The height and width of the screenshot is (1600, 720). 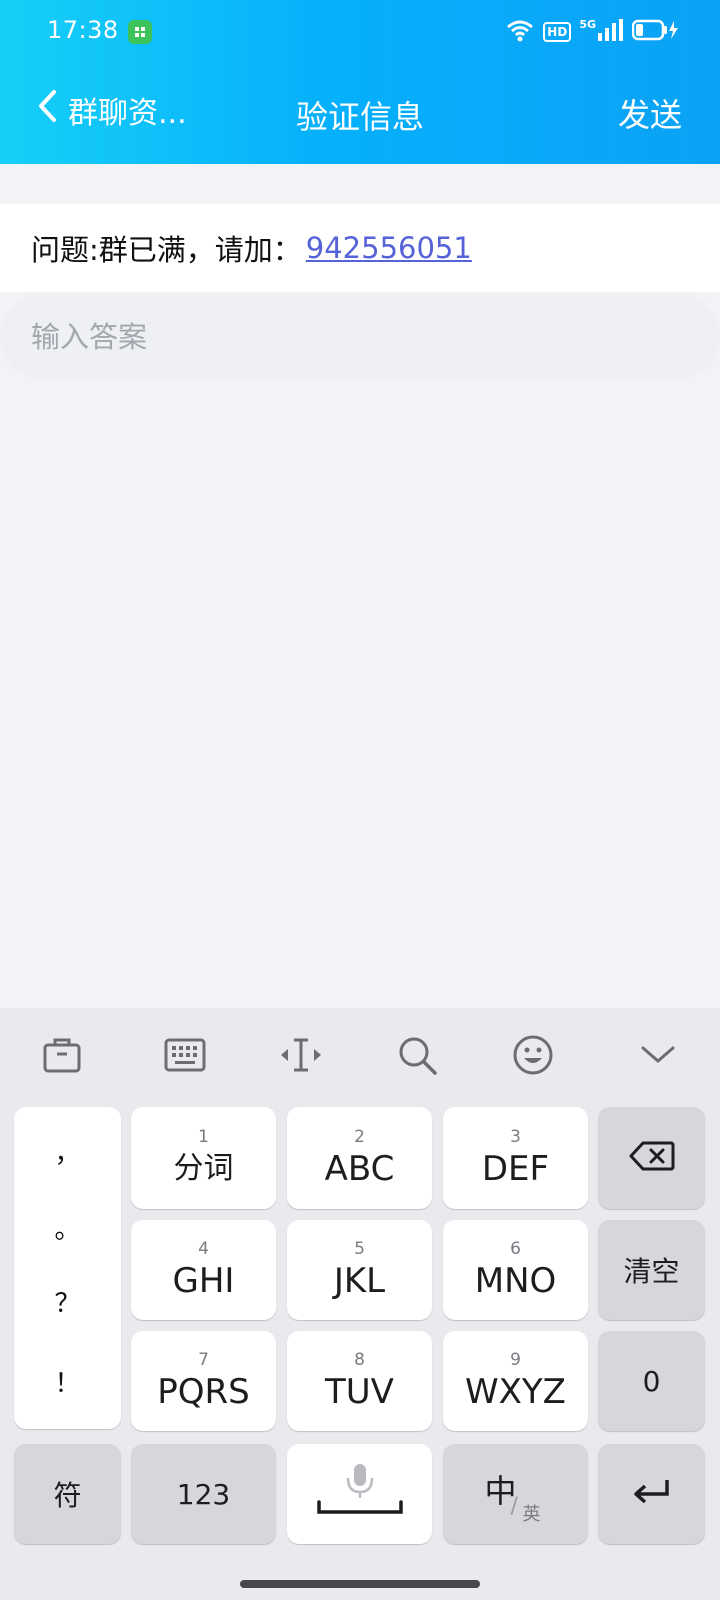 I want to click on status-icons: HD 5G, so click(x=592, y=32).